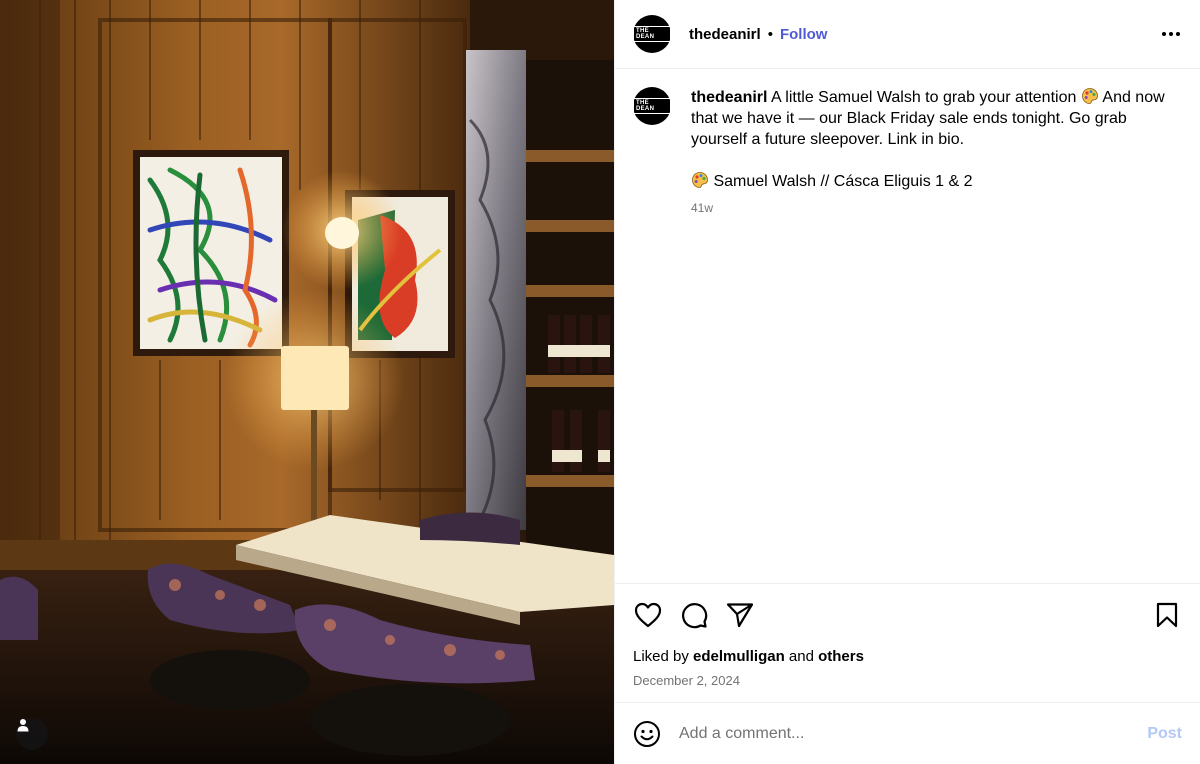  Describe the element at coordinates (841, 181) in the screenshot. I see `art-credit-text: Samuel Walsh // Cásca Eliguis 1 & 2` at that location.